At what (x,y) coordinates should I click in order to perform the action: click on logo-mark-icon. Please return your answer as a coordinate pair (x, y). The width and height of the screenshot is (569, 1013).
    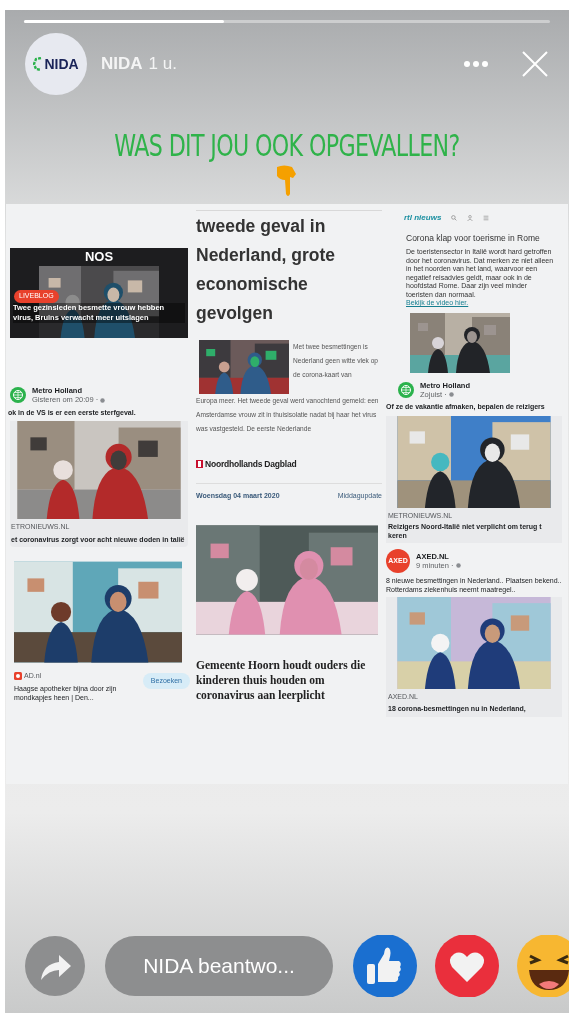
    Looking at the image, I should click on (38, 64).